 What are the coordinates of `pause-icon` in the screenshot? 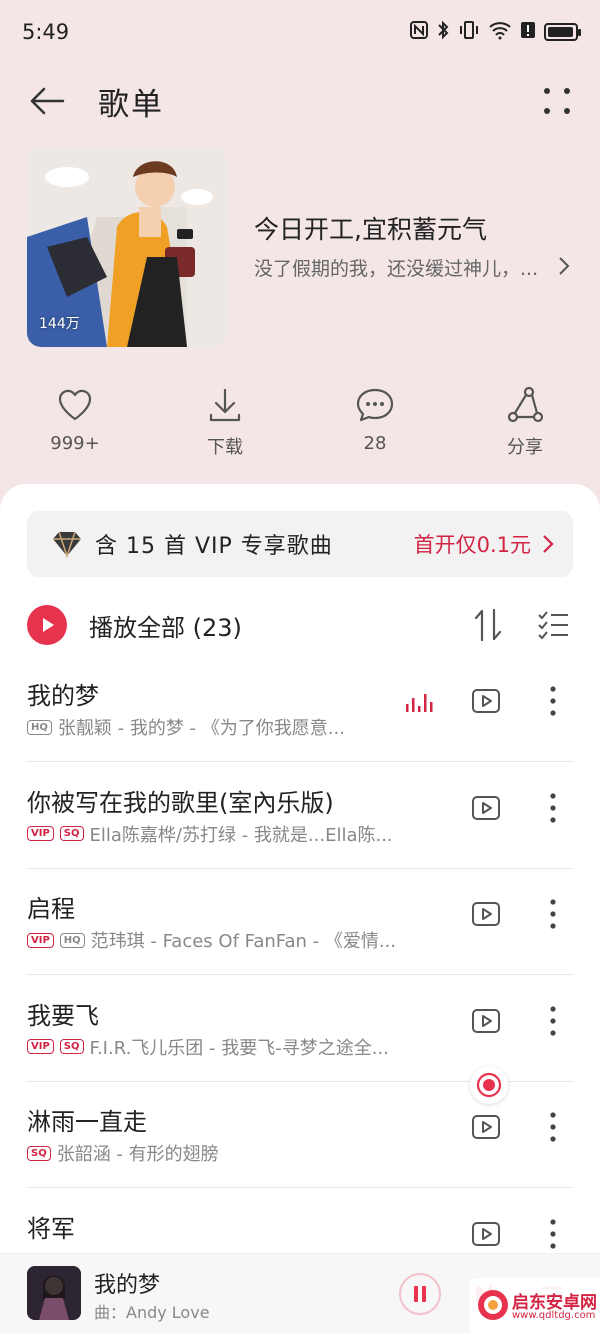 It's located at (420, 1294).